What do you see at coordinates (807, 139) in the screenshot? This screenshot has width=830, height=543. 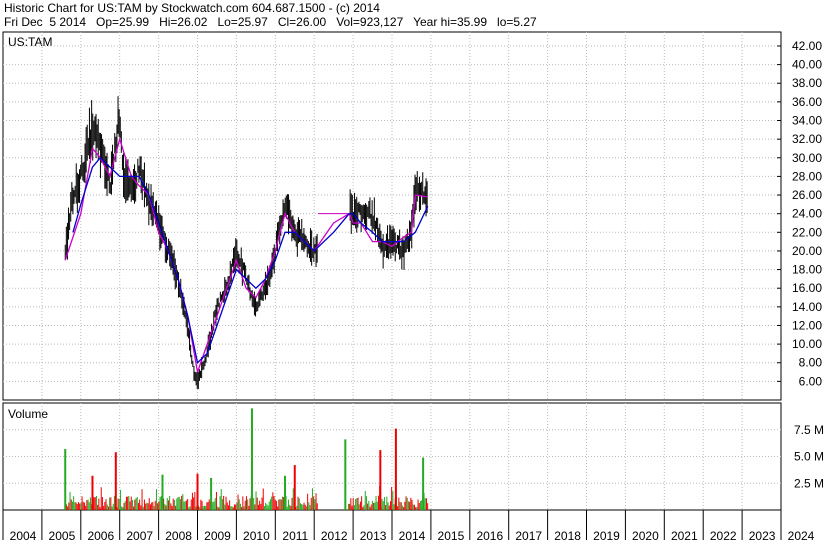 I see `price-tick-label: 32.00` at bounding box center [807, 139].